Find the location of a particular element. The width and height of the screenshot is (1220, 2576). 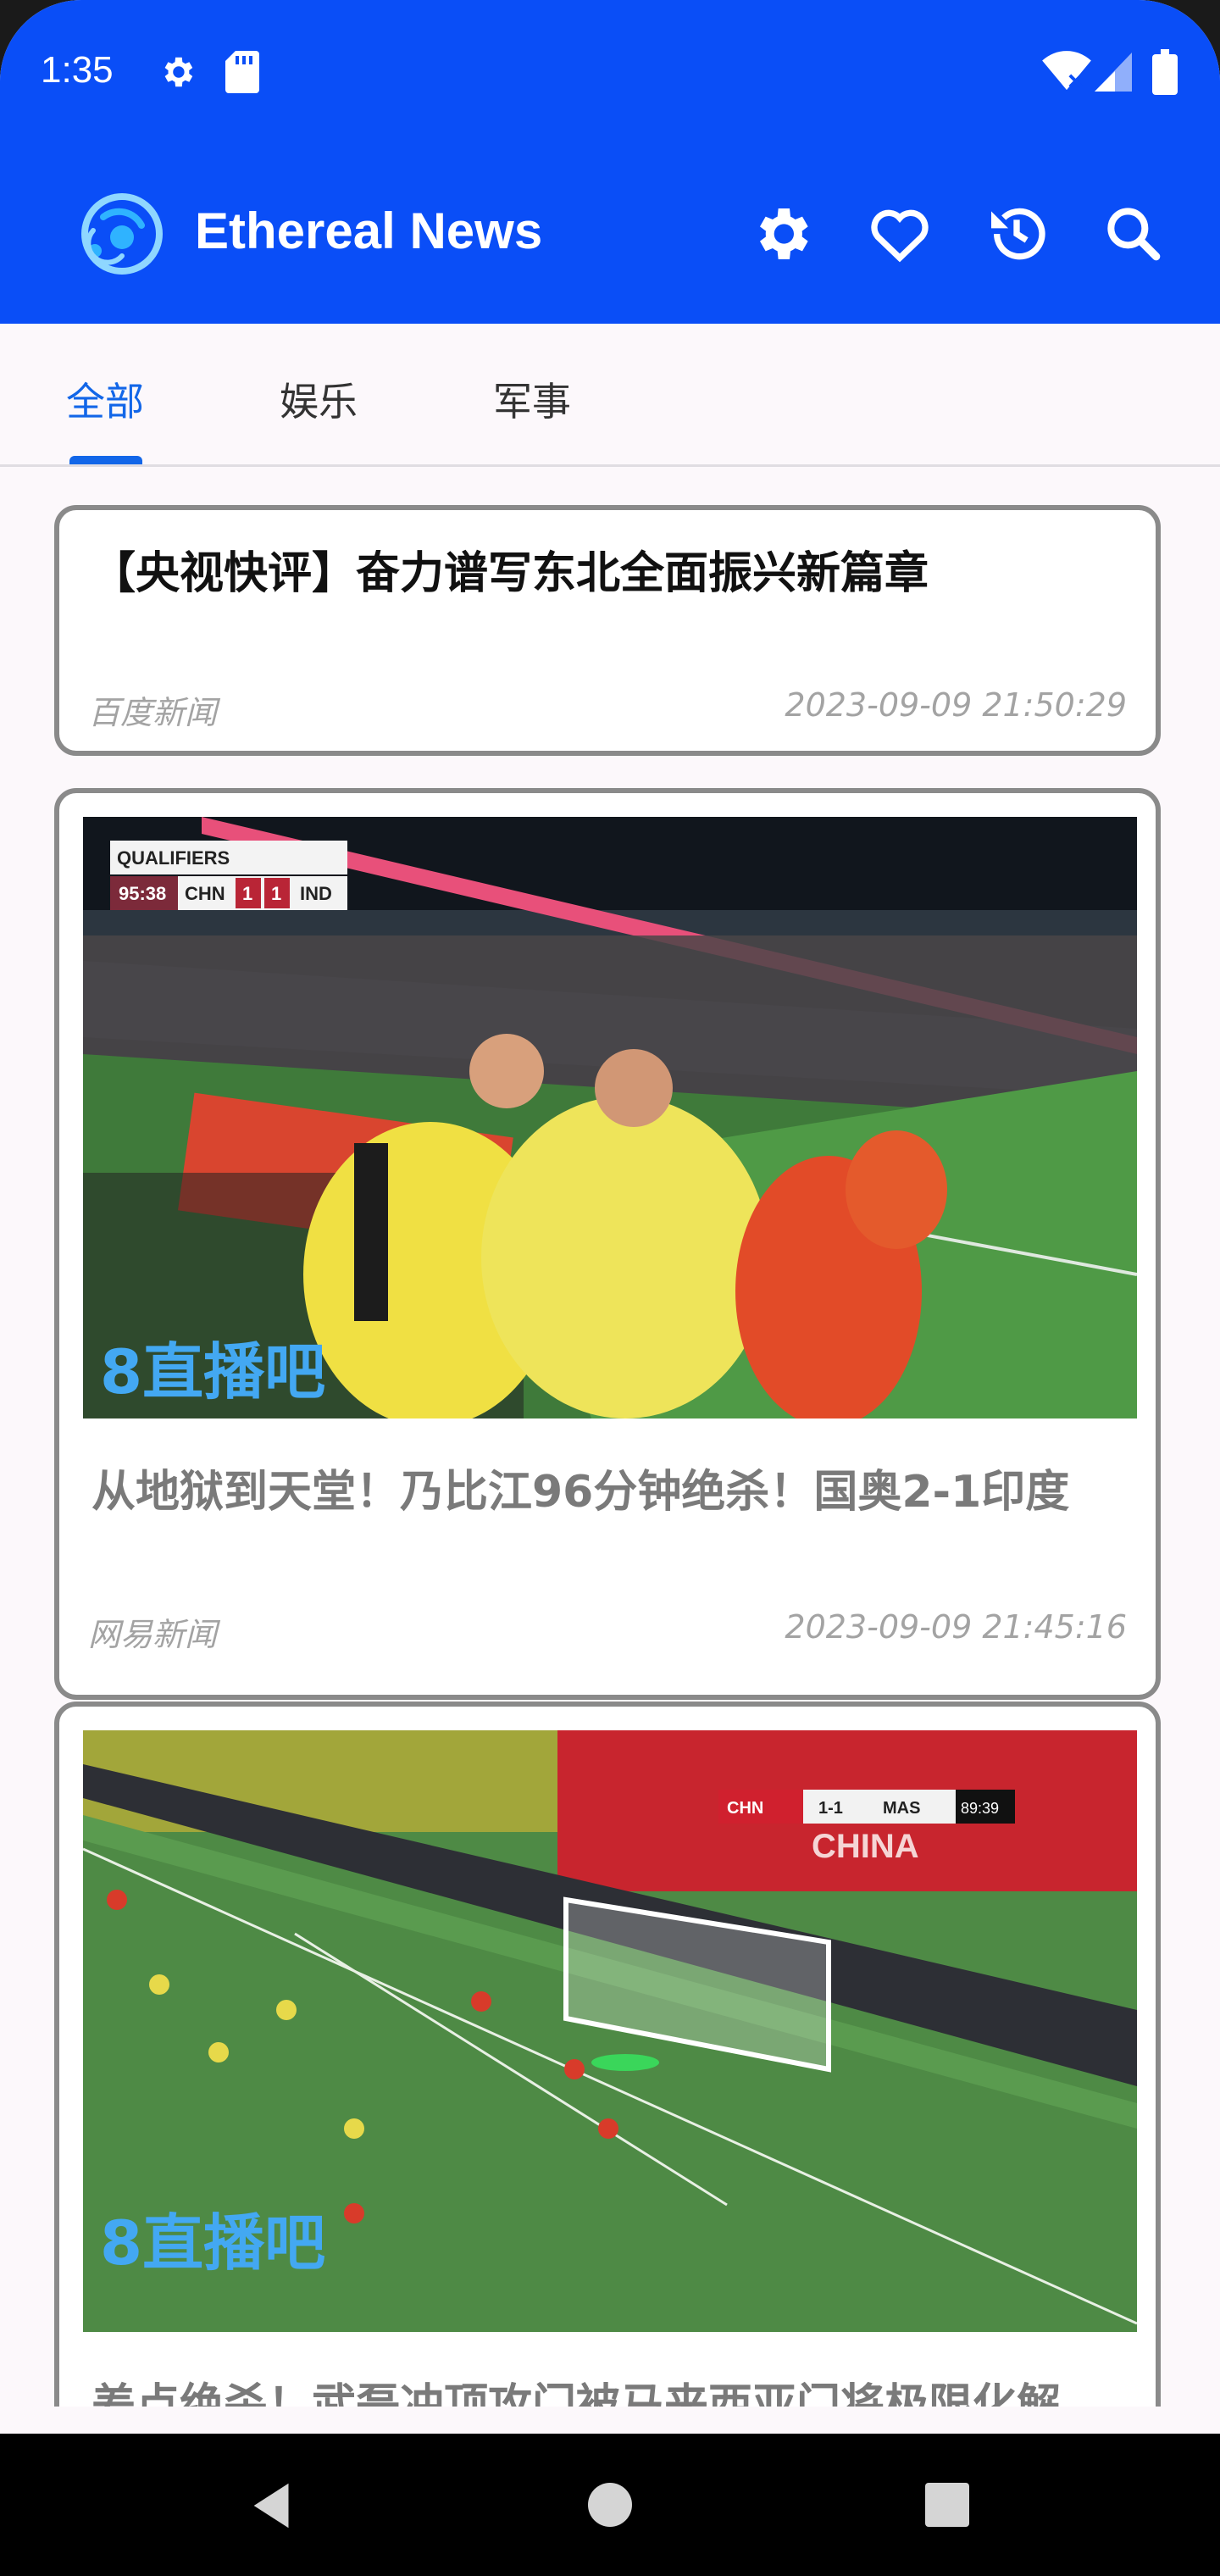

cell-signal-icon is located at coordinates (1113, 72).